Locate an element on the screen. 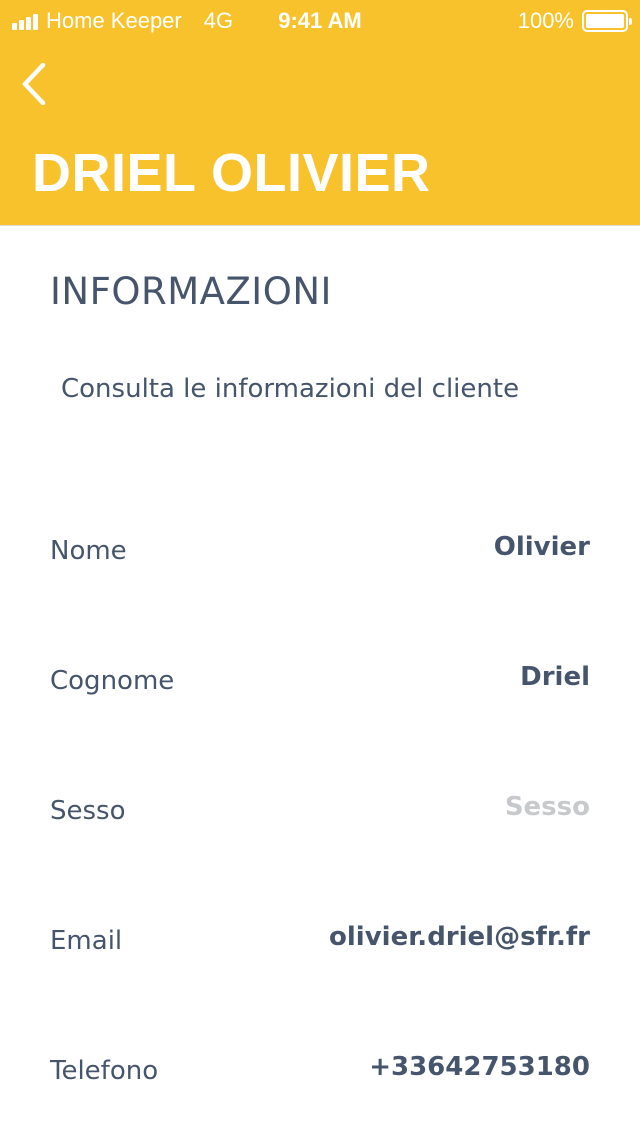 The image size is (640, 1136). field-row-cognome: Cognome Driel is located at coordinates (320, 689).